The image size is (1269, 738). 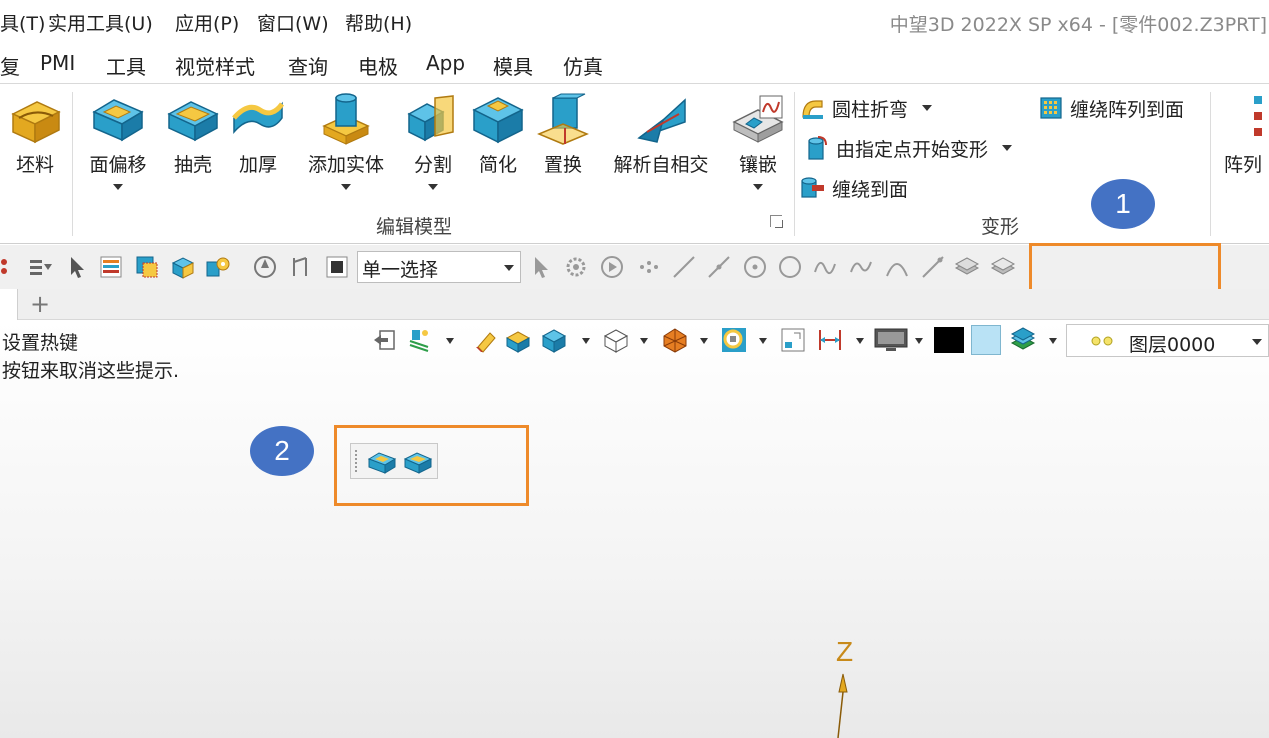 What do you see at coordinates (192, 165) in the screenshot?
I see `shell-label: 抽壳` at bounding box center [192, 165].